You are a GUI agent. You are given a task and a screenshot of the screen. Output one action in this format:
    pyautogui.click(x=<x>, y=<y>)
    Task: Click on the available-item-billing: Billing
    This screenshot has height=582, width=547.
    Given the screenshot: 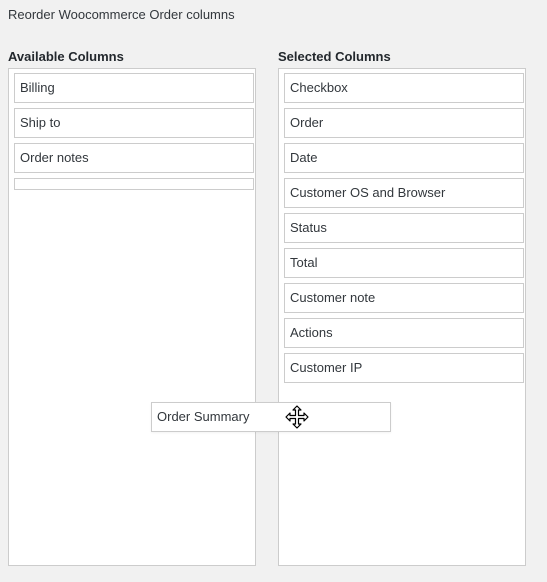 What is the action you would take?
    pyautogui.click(x=134, y=88)
    